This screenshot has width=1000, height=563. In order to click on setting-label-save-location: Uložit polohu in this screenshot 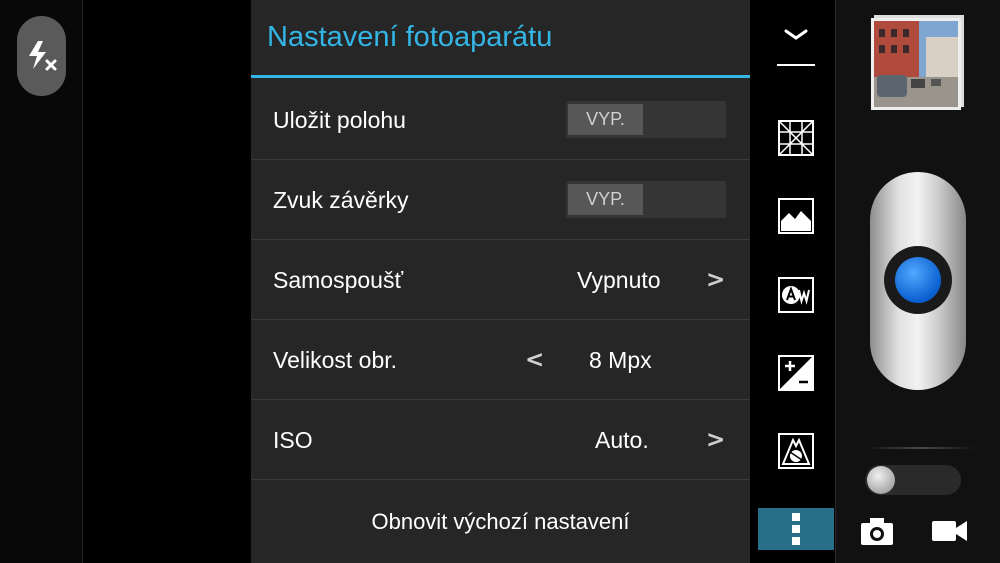, I will do `click(339, 120)`.